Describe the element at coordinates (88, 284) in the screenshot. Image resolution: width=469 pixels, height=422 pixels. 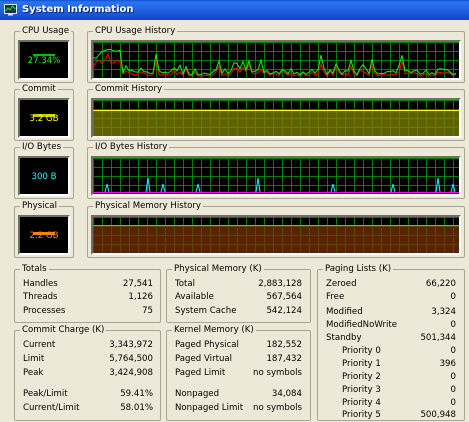
I see `stat-row: Handles 27,541` at that location.